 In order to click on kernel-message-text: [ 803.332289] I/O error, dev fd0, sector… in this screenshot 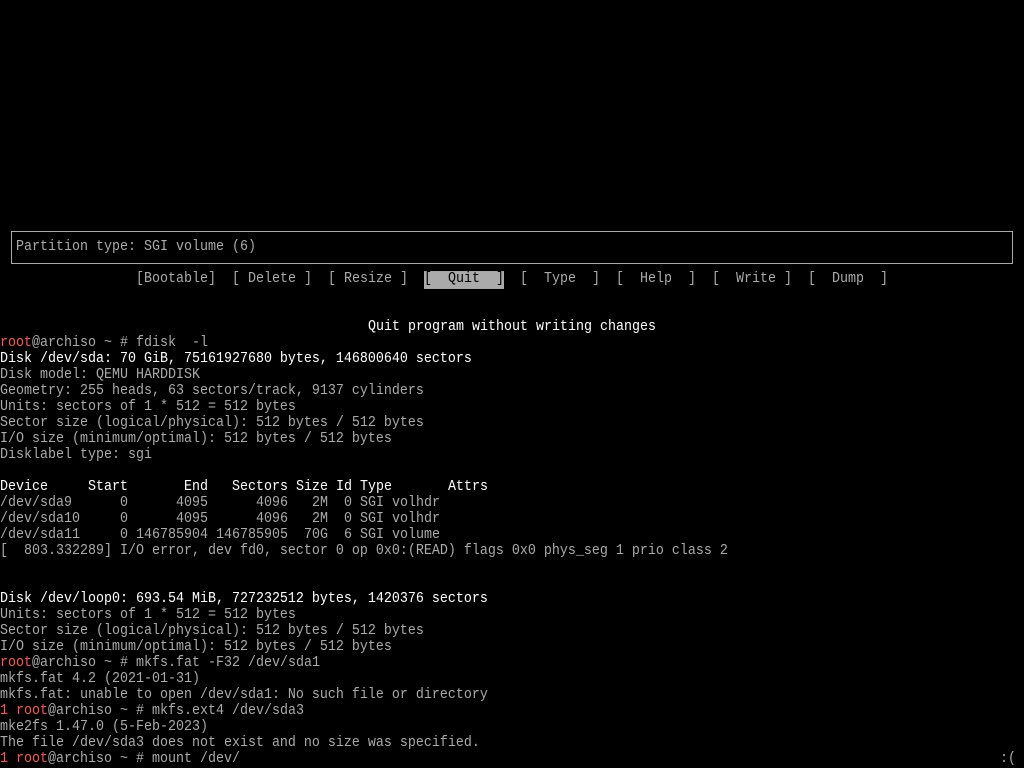, I will do `click(364, 551)`.